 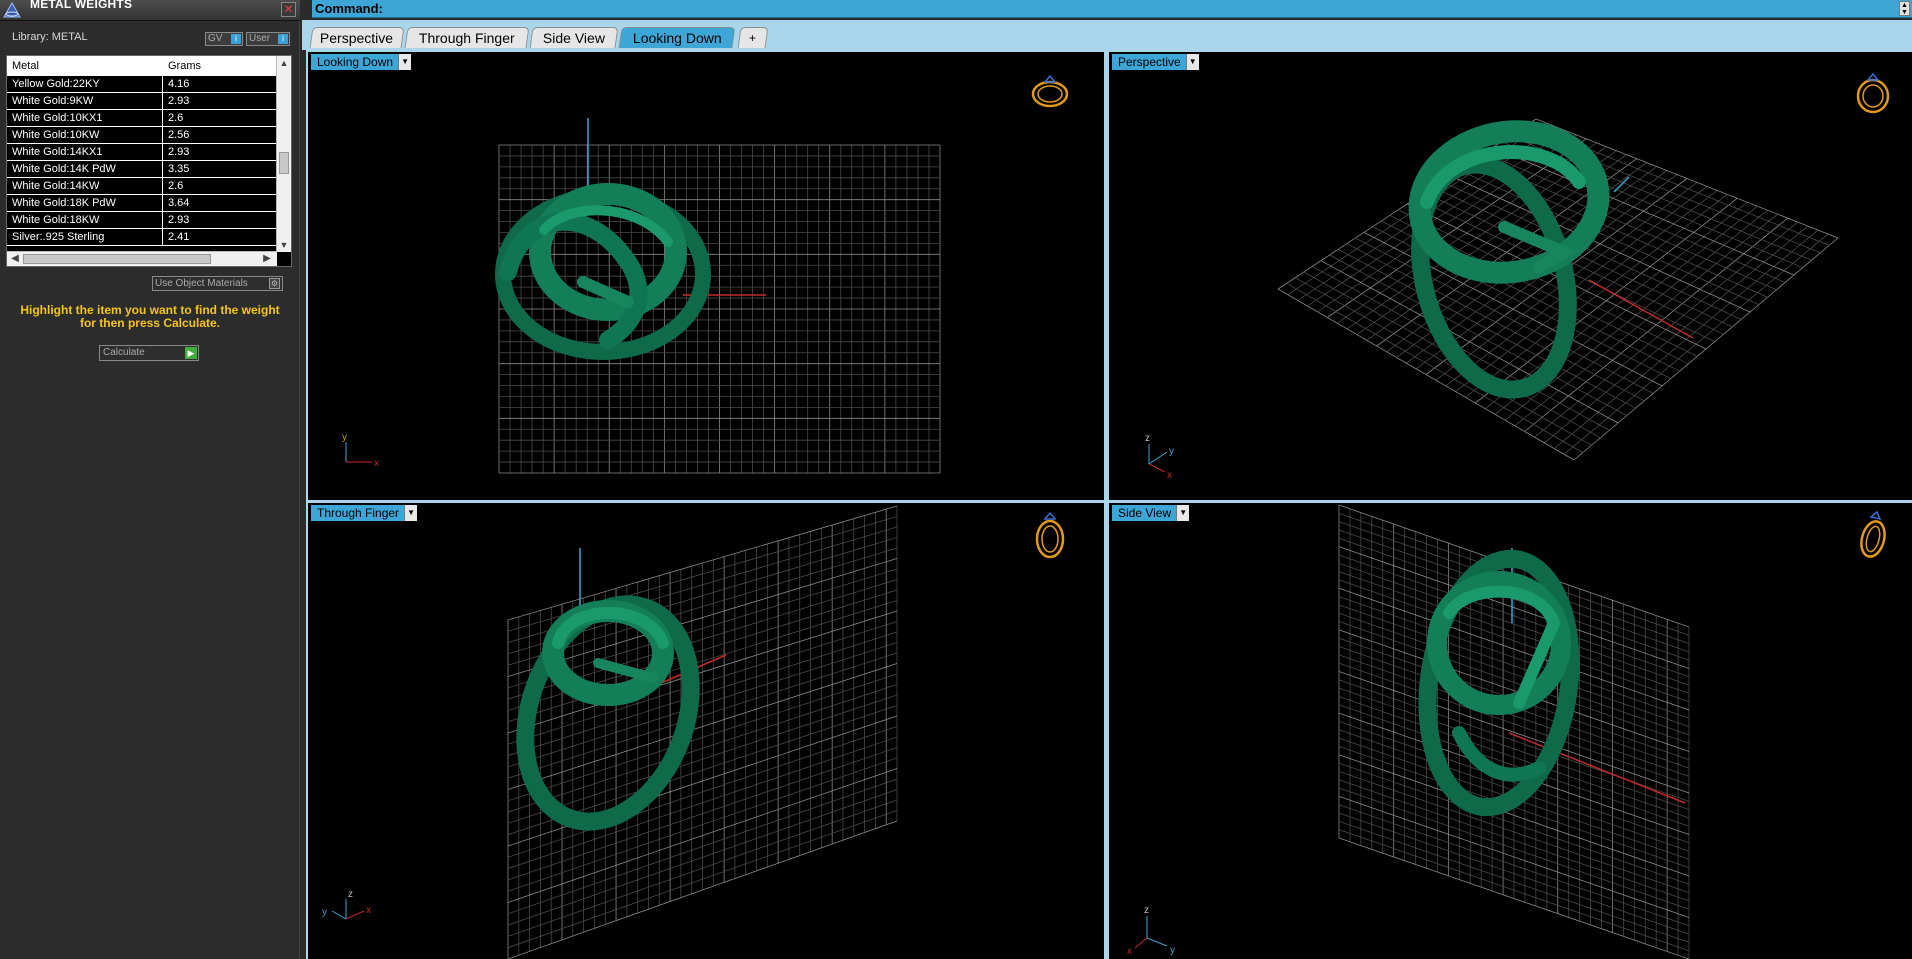 What do you see at coordinates (142, 84) in the screenshot?
I see `table-row: Yellow Gold:22KY 4.16` at bounding box center [142, 84].